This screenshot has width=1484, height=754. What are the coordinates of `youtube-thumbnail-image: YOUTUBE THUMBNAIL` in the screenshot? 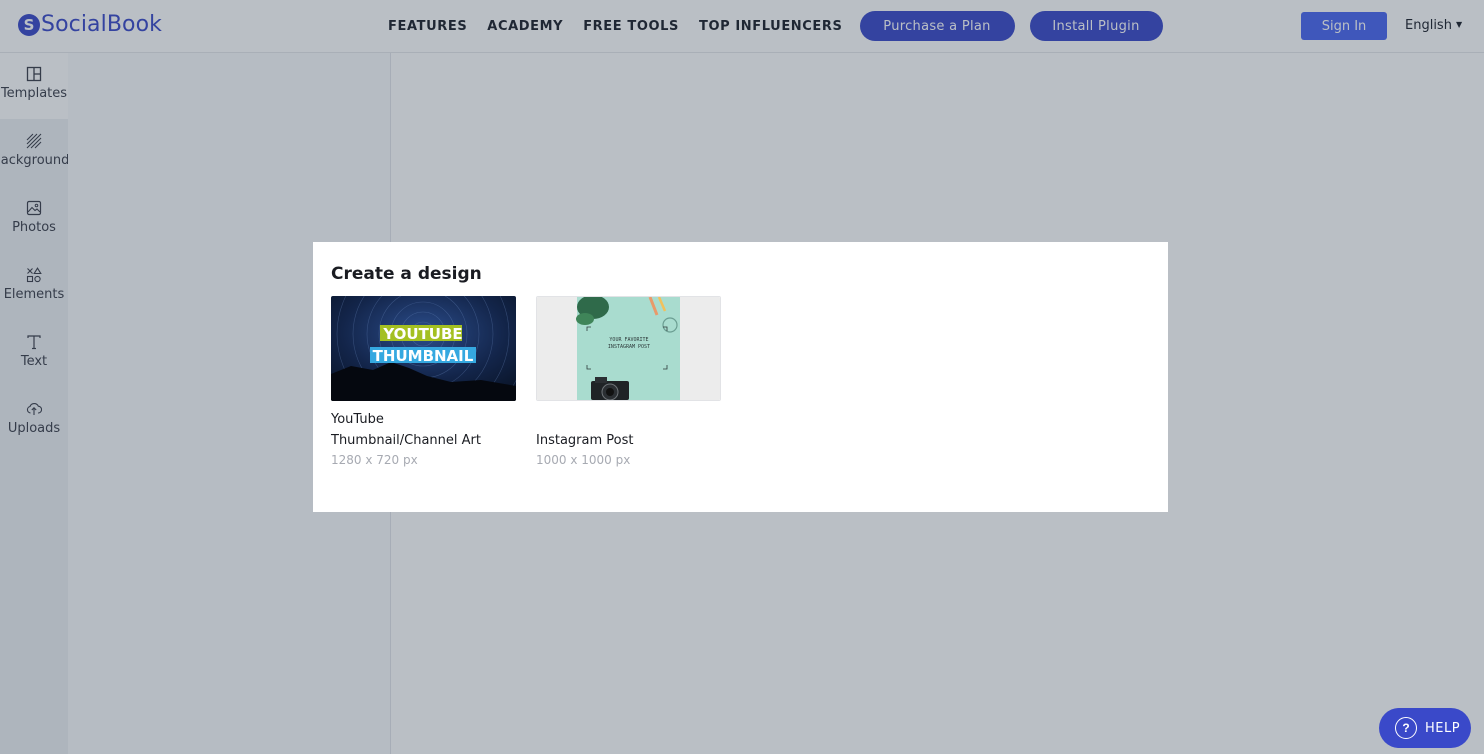 It's located at (423, 348).